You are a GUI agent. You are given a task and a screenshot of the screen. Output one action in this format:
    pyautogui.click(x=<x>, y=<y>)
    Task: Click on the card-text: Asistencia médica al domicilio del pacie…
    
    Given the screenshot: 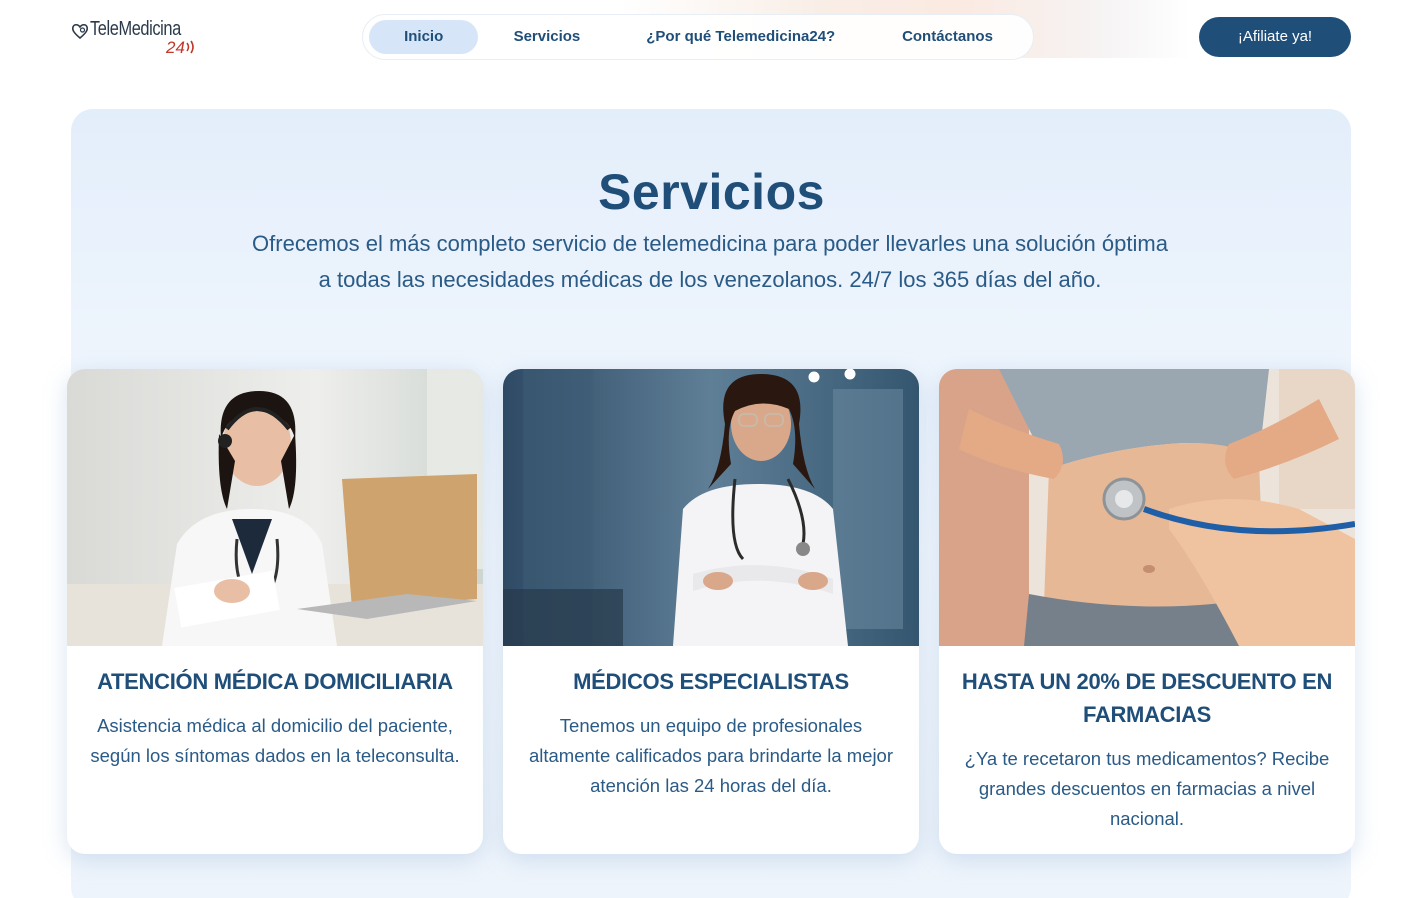 What is the action you would take?
    pyautogui.click(x=275, y=740)
    